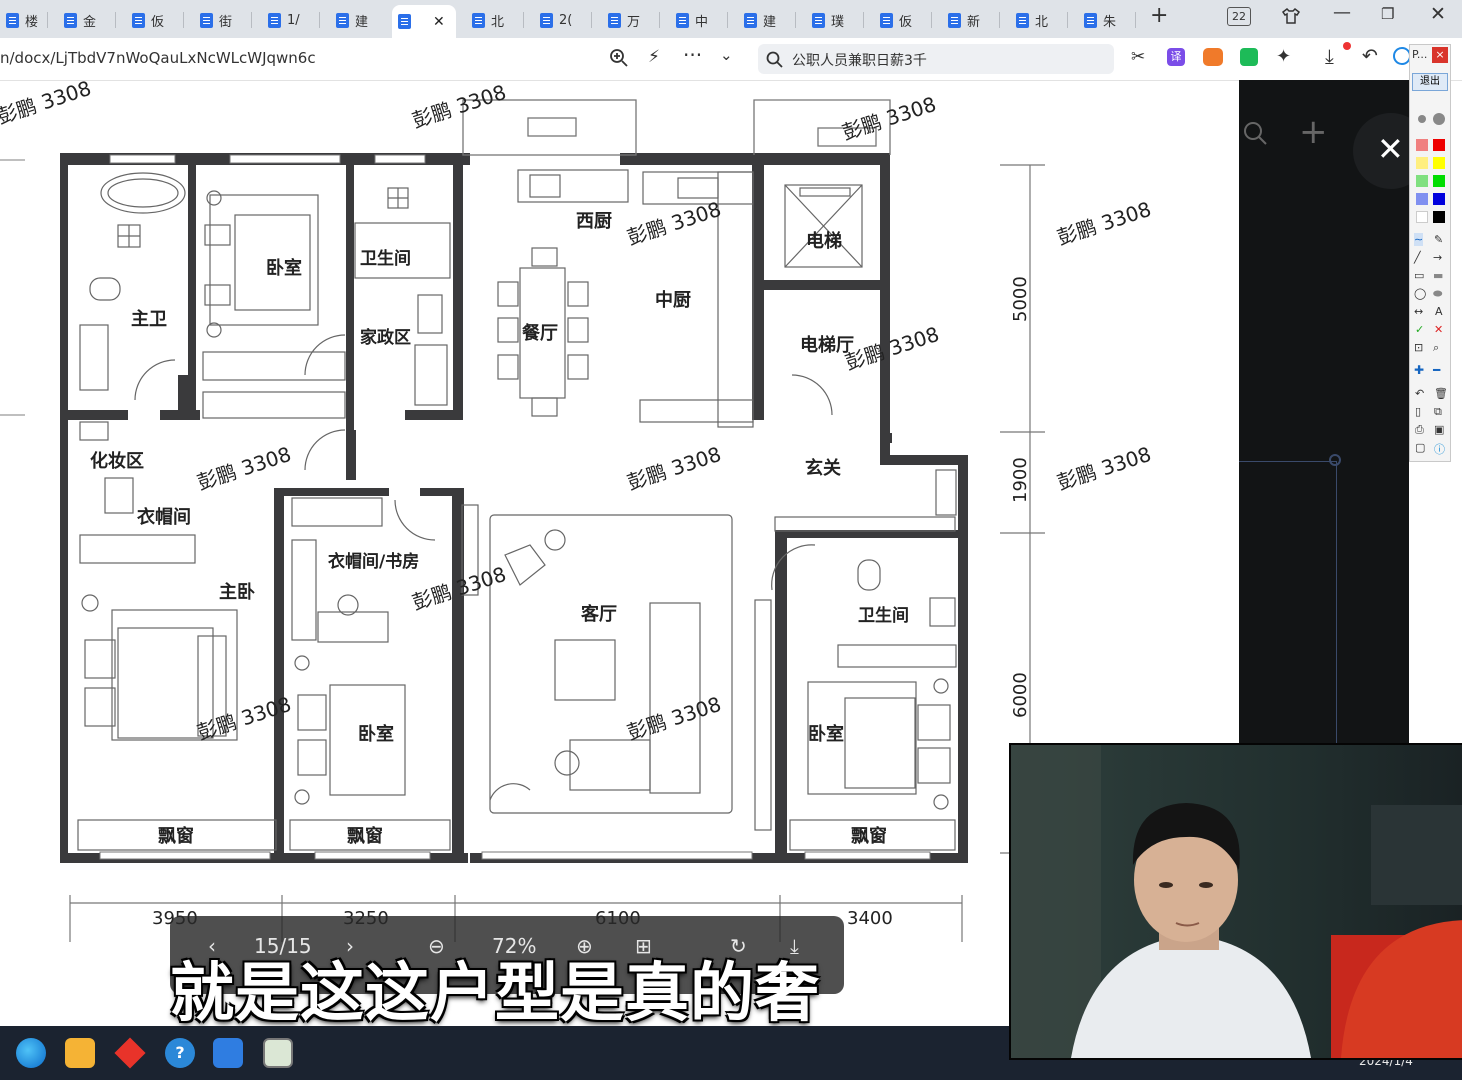  I want to click on translate-icon: 译, so click(1176, 57).